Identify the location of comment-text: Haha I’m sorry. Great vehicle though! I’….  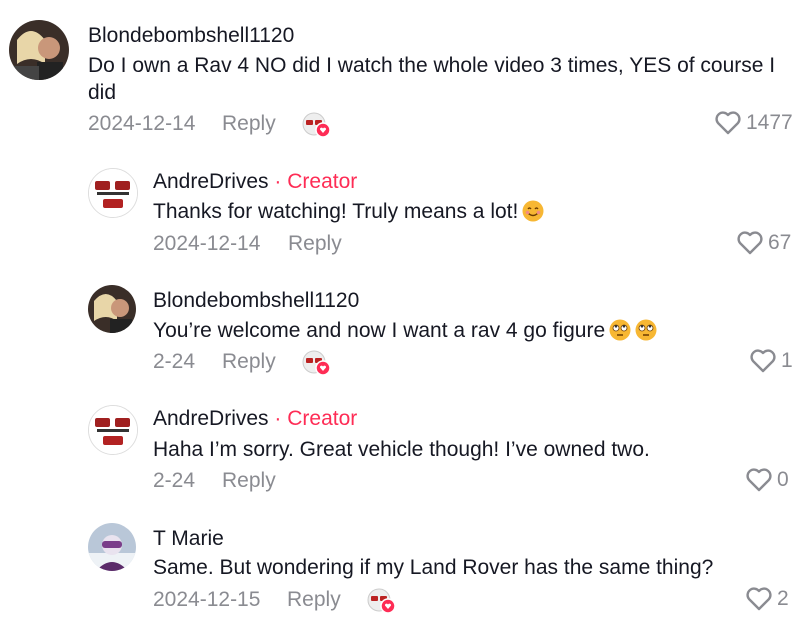
(401, 449).